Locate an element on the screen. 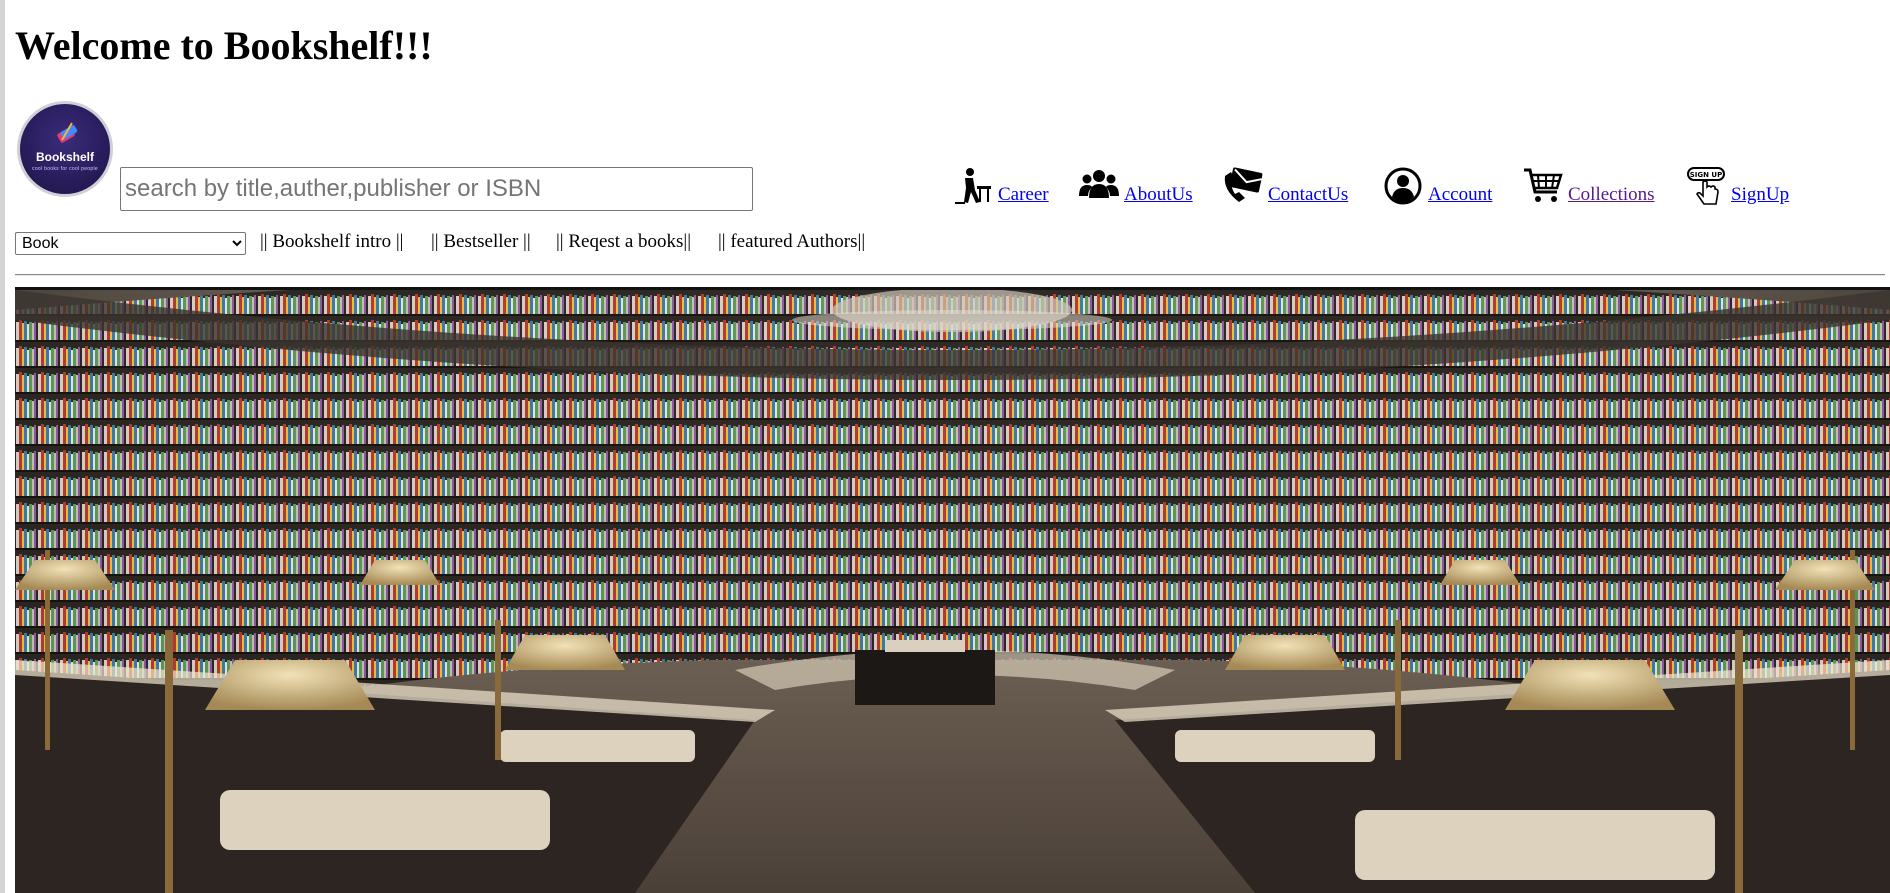 The height and width of the screenshot is (893, 1890). category-select: Book is located at coordinates (130, 243).